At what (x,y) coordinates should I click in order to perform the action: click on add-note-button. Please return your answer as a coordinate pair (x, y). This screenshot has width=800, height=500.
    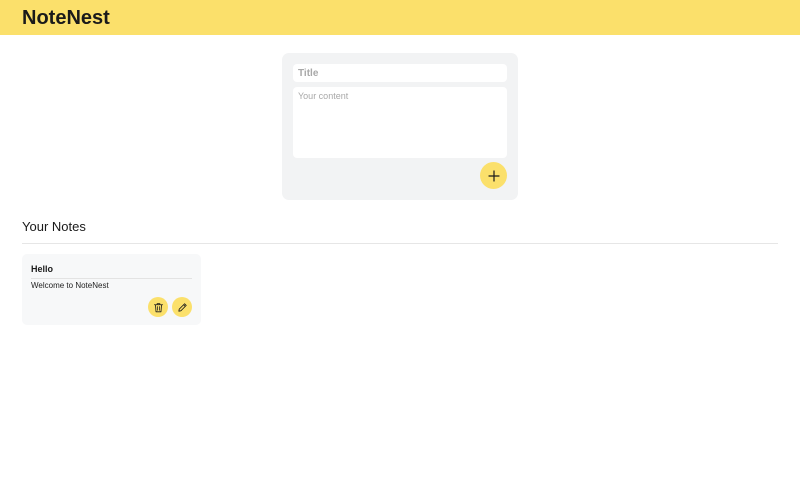
    Looking at the image, I should click on (493, 175).